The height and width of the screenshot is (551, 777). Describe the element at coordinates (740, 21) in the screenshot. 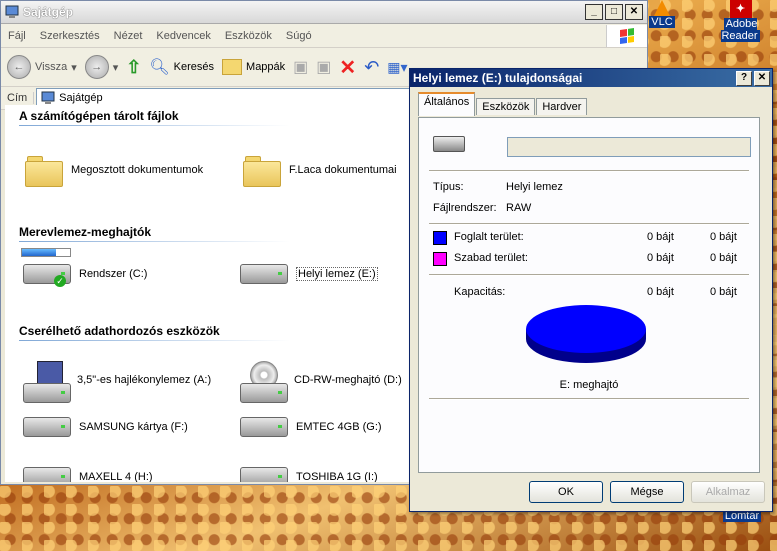

I see `desktop-icon-adobe-reader: ✦ Adobe Reader` at that location.